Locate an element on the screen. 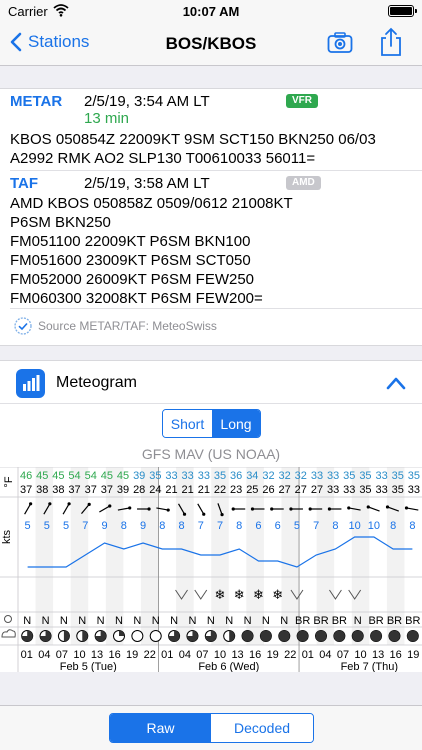 The image size is (422, 750). share-icon is located at coordinates (391, 42).